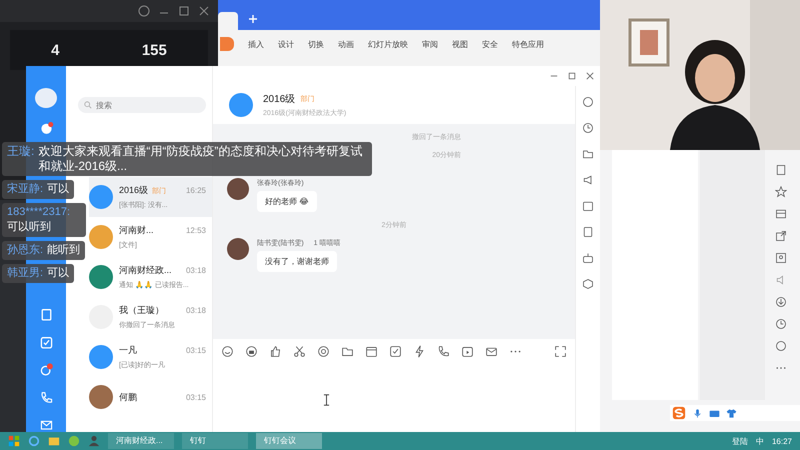  What do you see at coordinates (760, 441) in the screenshot?
I see `tray-text: 中` at bounding box center [760, 441].